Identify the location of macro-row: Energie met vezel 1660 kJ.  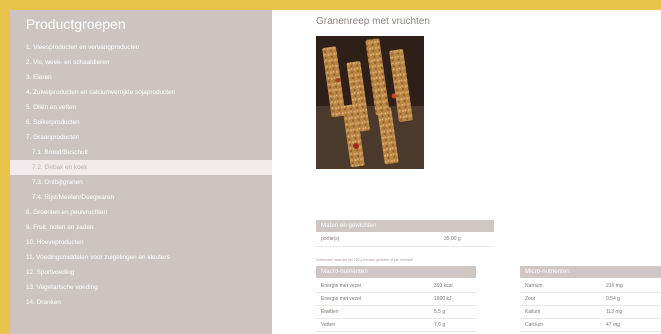
(396, 299).